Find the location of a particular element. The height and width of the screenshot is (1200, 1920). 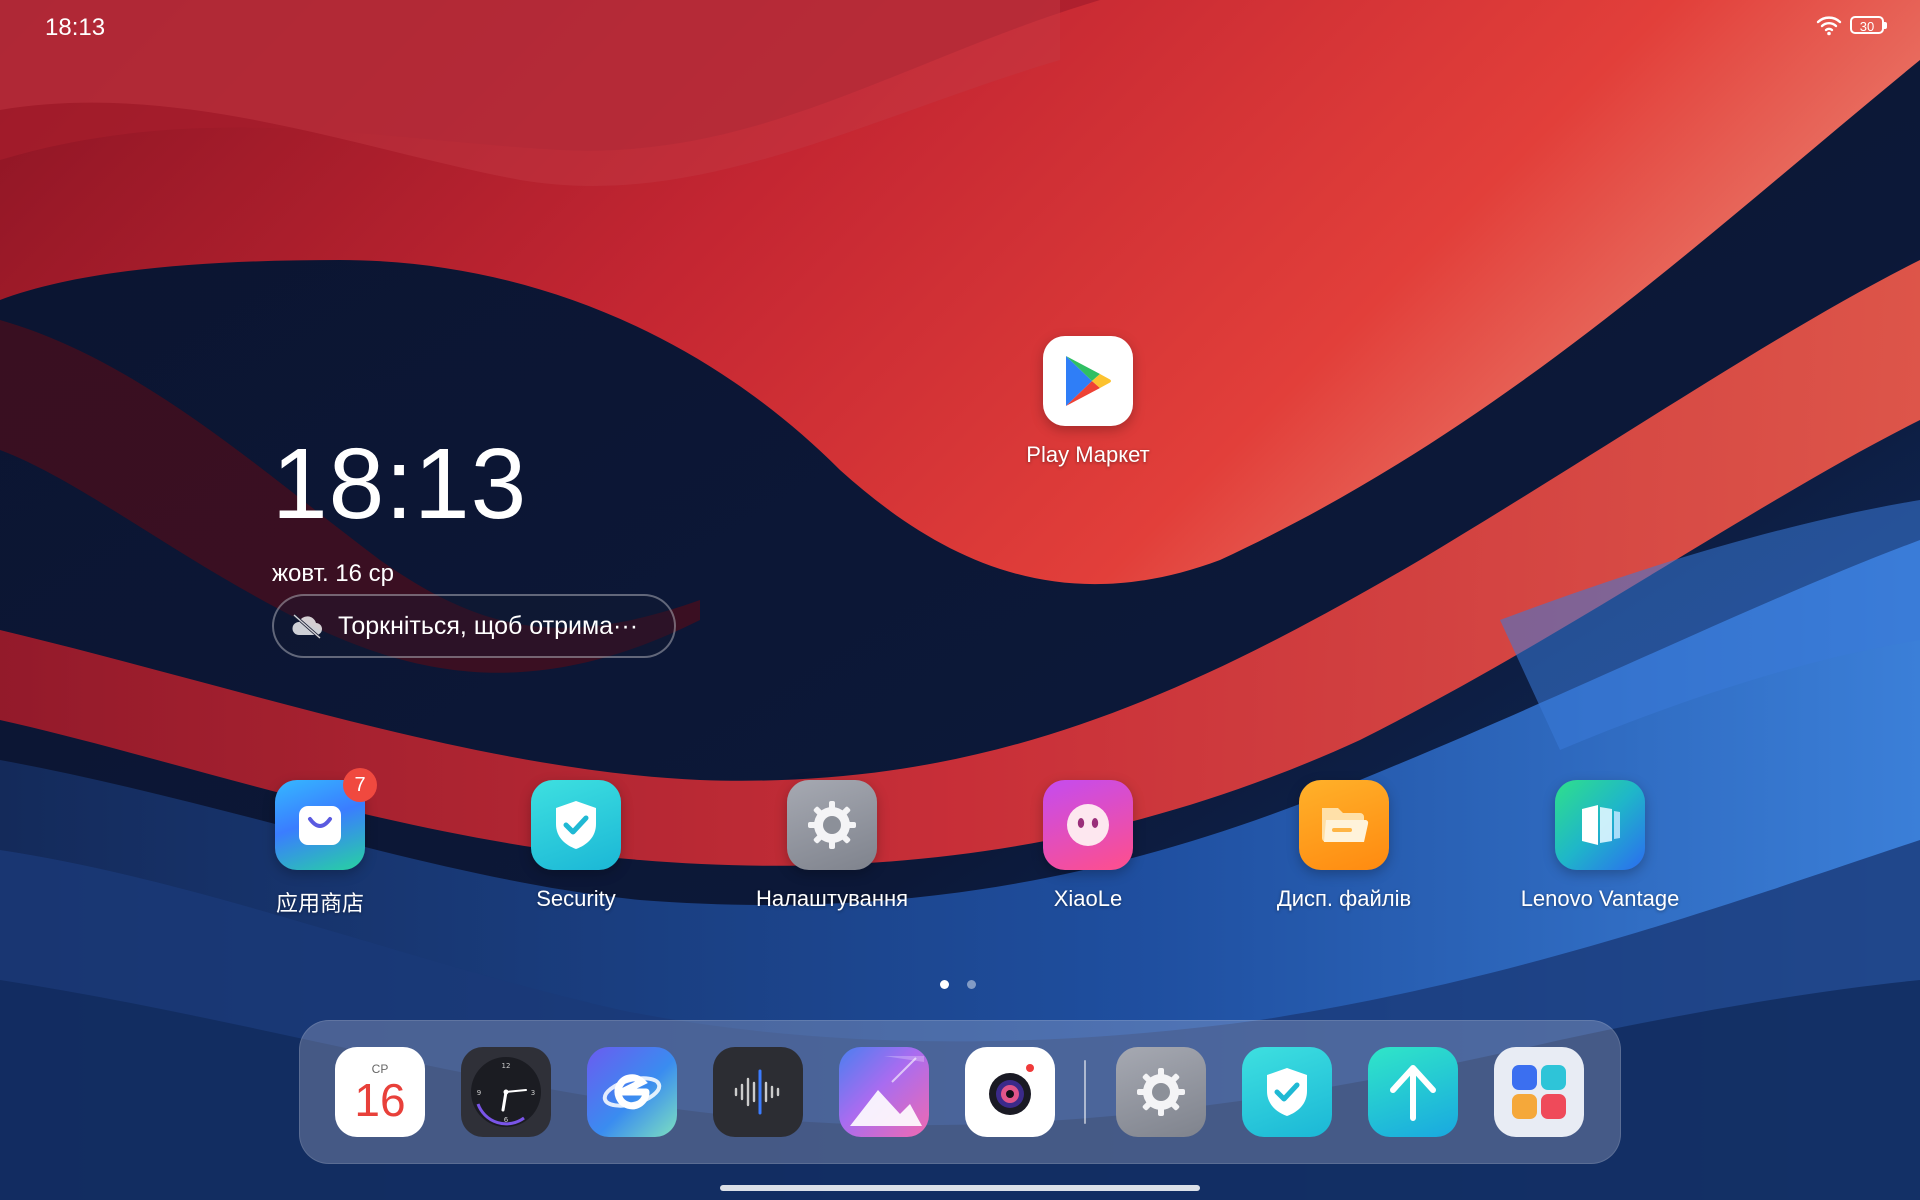

wifi-icon is located at coordinates (1829, 26).